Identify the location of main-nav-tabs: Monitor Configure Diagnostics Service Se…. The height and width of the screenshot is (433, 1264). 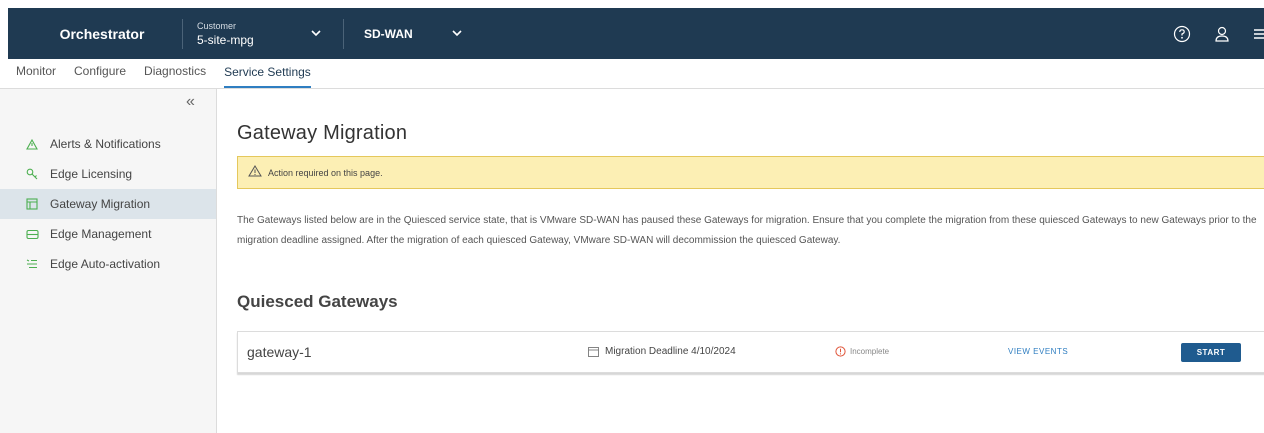
(632, 74).